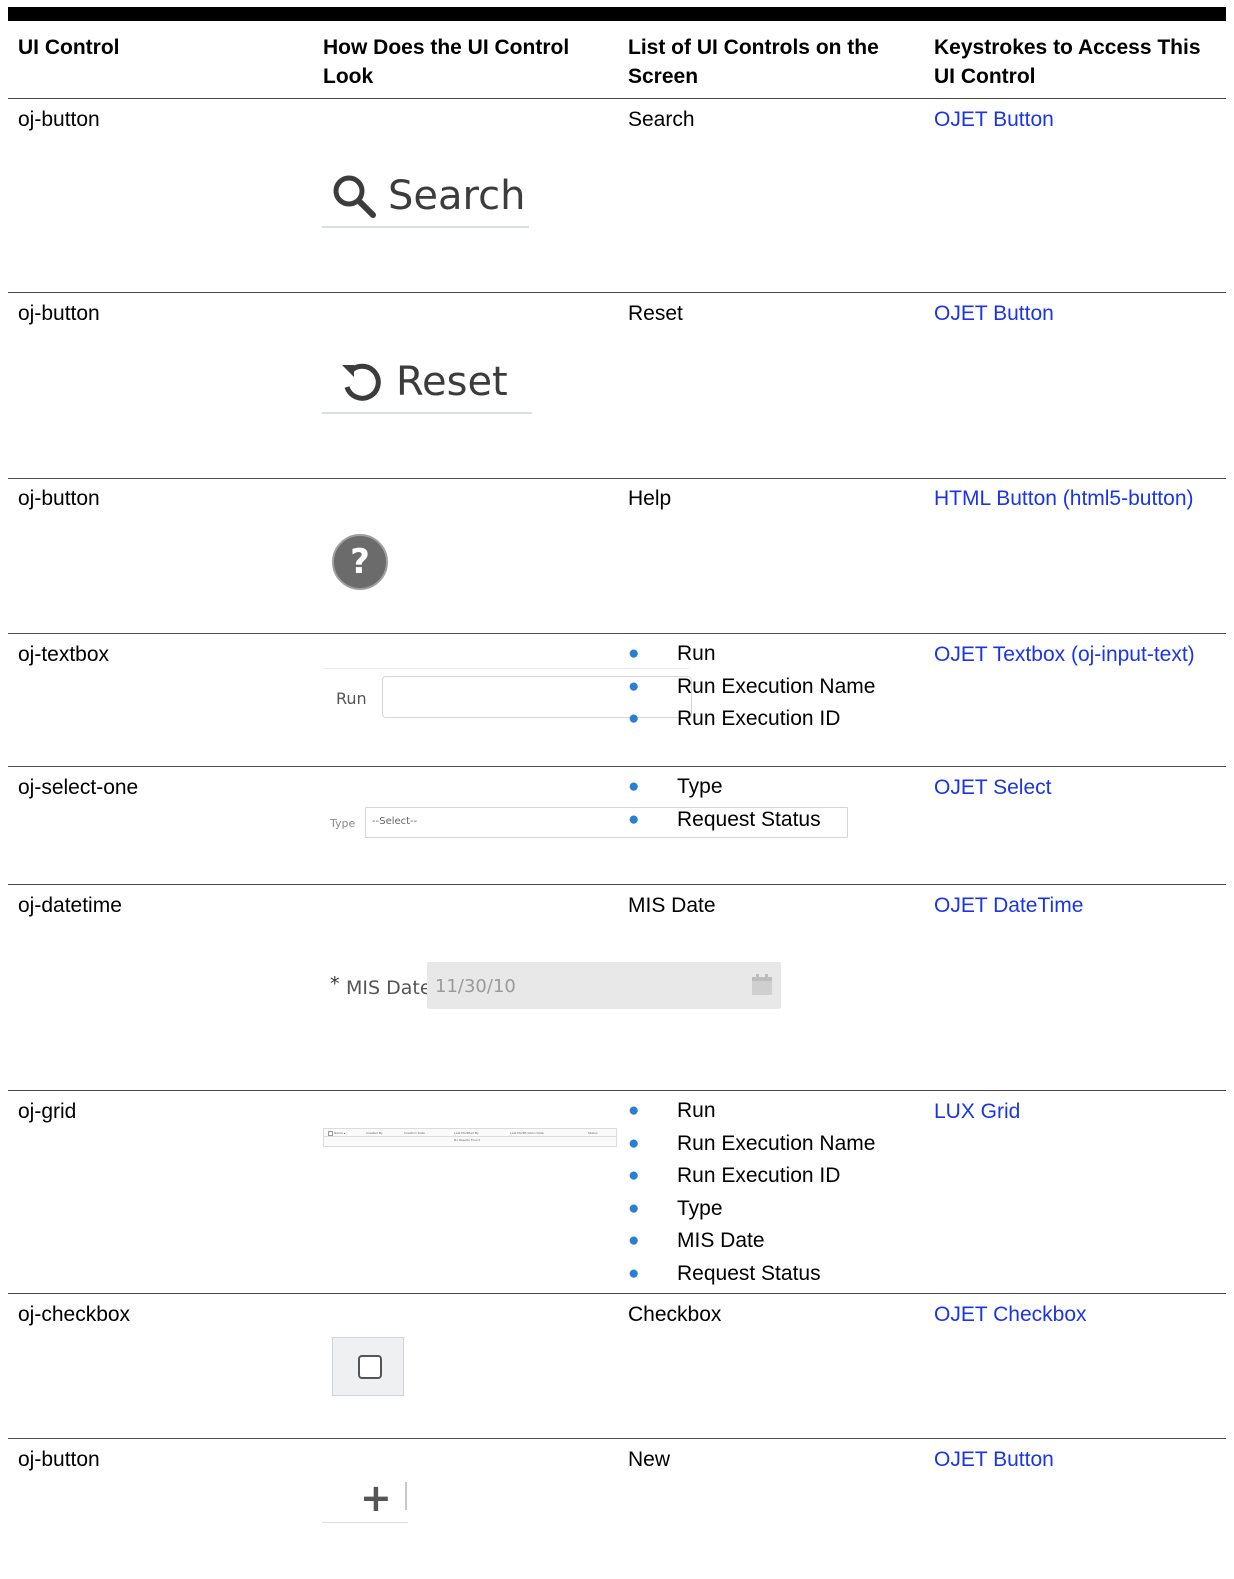 The height and width of the screenshot is (1579, 1234). I want to click on keystroke-link: LUX Grid, so click(977, 1111).